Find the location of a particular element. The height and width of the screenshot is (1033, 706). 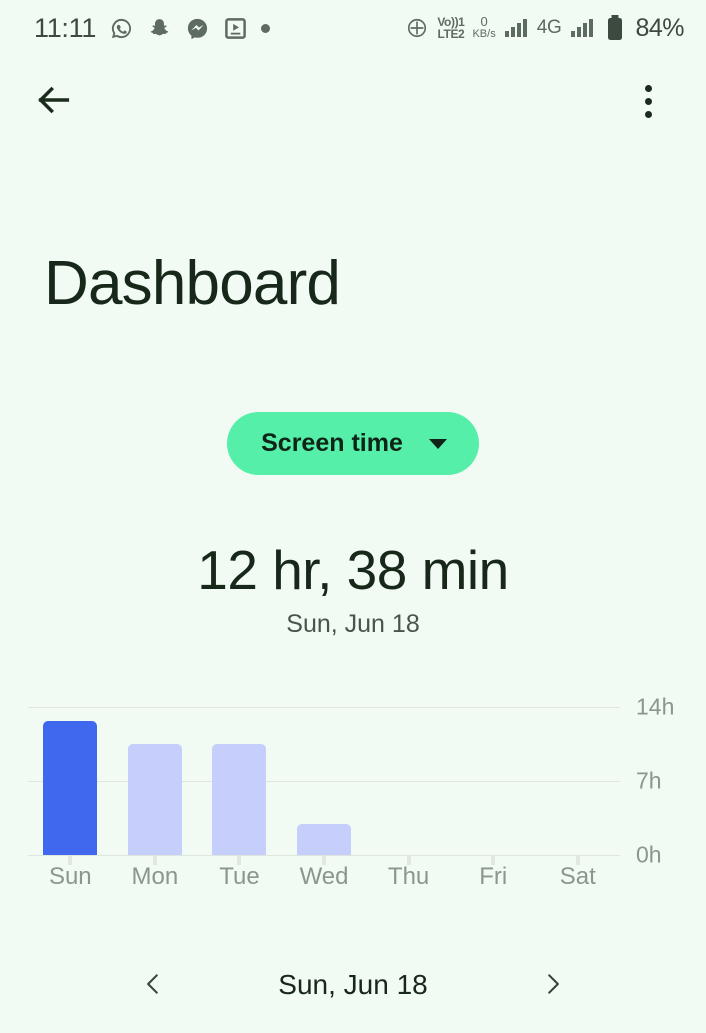

date-navigator: Sun, Jun 18 is located at coordinates (353, 985).